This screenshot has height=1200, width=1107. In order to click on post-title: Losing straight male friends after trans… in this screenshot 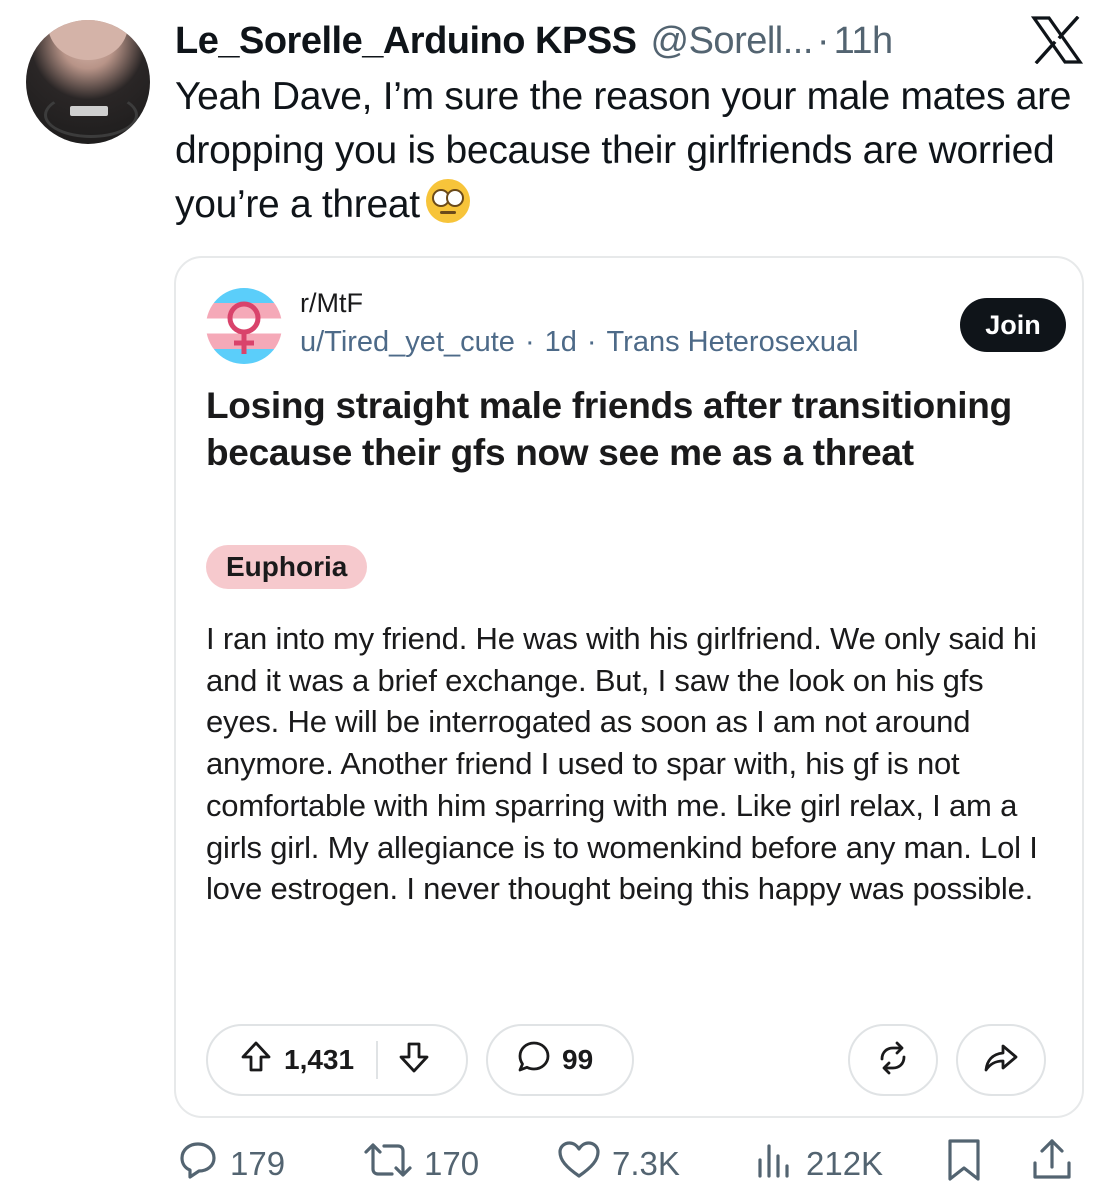, I will do `click(626, 429)`.